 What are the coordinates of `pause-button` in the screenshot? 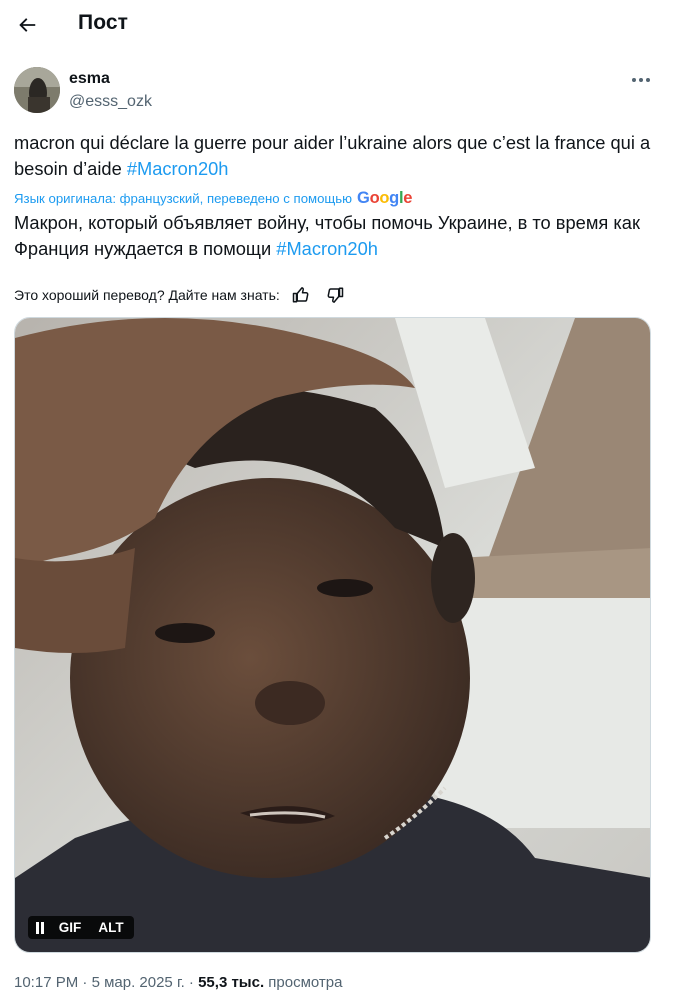 It's located at (40, 927).